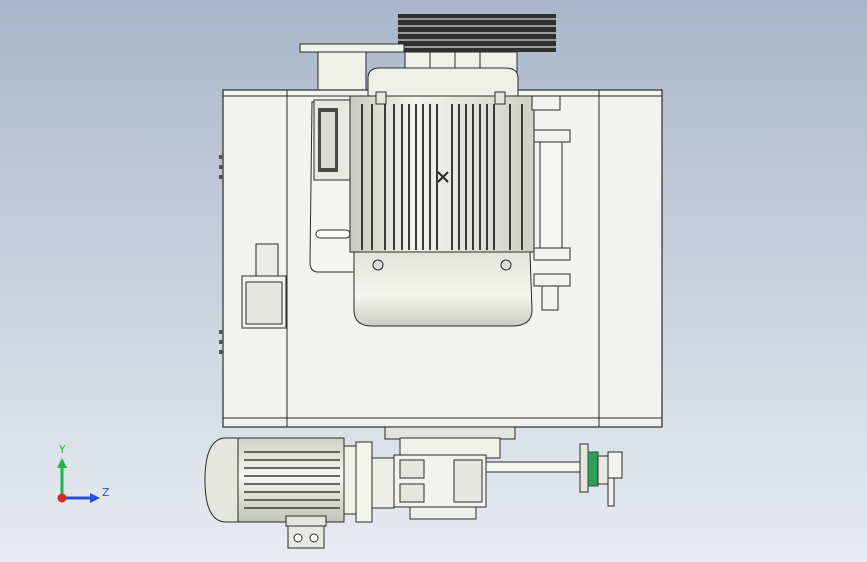 This screenshot has width=867, height=562. What do you see at coordinates (62, 449) in the screenshot?
I see `y-axis-label: Y` at bounding box center [62, 449].